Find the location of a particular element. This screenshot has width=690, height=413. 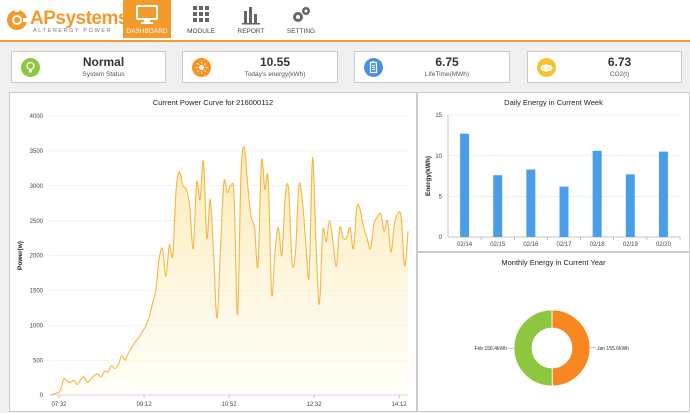

nav-report: REPORT is located at coordinates (251, 19).